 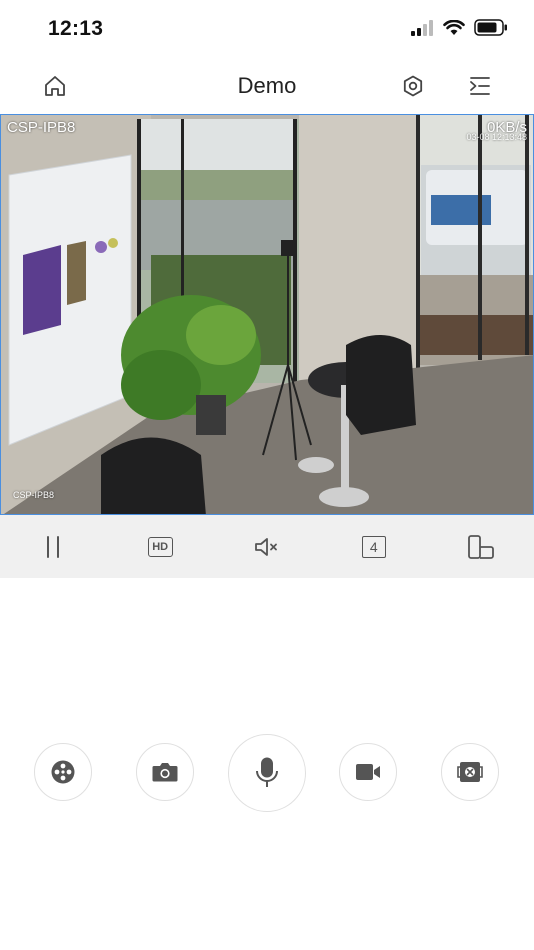 I want to click on rotate-device-icon, so click(x=480, y=546).